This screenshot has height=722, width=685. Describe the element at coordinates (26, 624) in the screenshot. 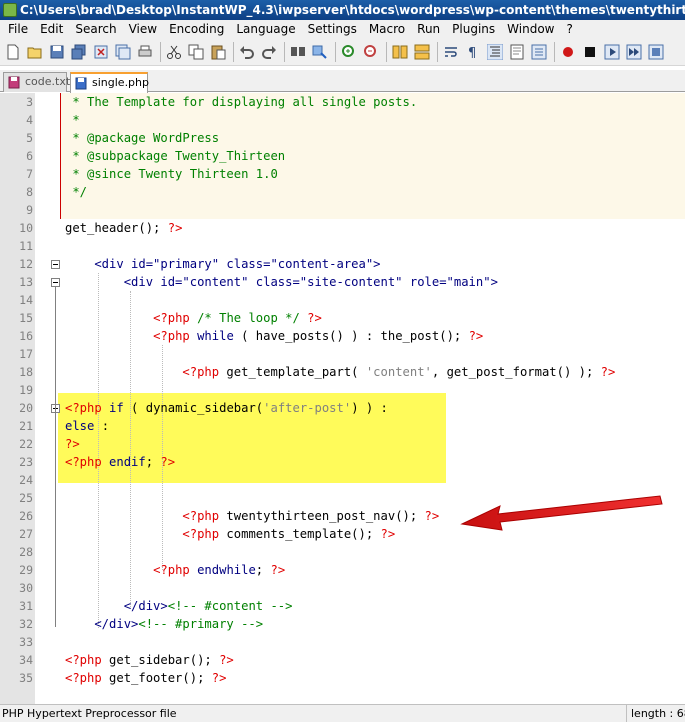

I see `line-number: 32` at that location.